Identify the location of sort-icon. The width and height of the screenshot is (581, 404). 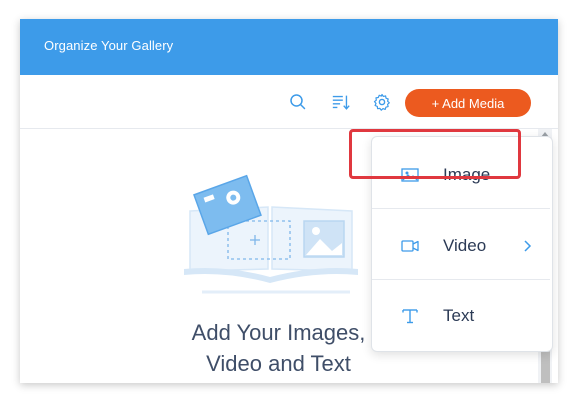
(341, 102).